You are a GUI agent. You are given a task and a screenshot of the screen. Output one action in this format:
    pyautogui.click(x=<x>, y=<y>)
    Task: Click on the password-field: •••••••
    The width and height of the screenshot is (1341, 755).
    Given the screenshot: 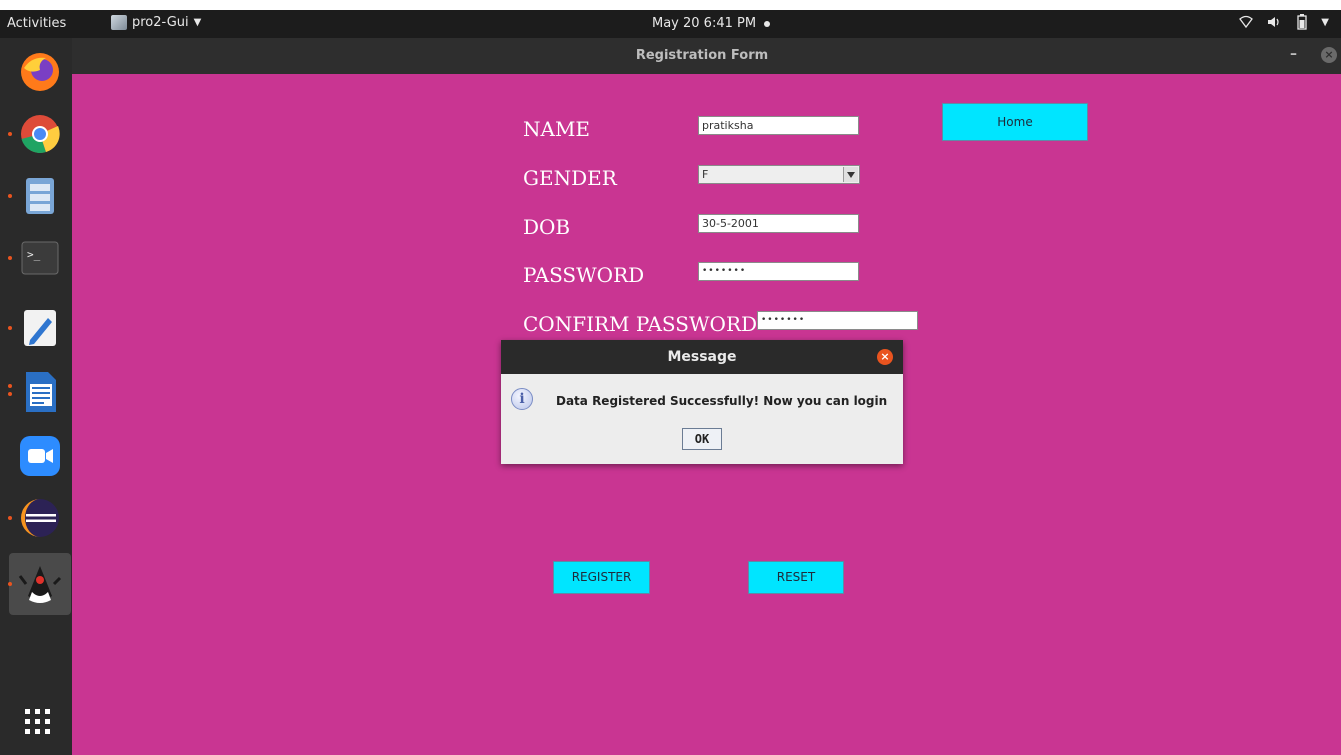 What is the action you would take?
    pyautogui.click(x=778, y=271)
    